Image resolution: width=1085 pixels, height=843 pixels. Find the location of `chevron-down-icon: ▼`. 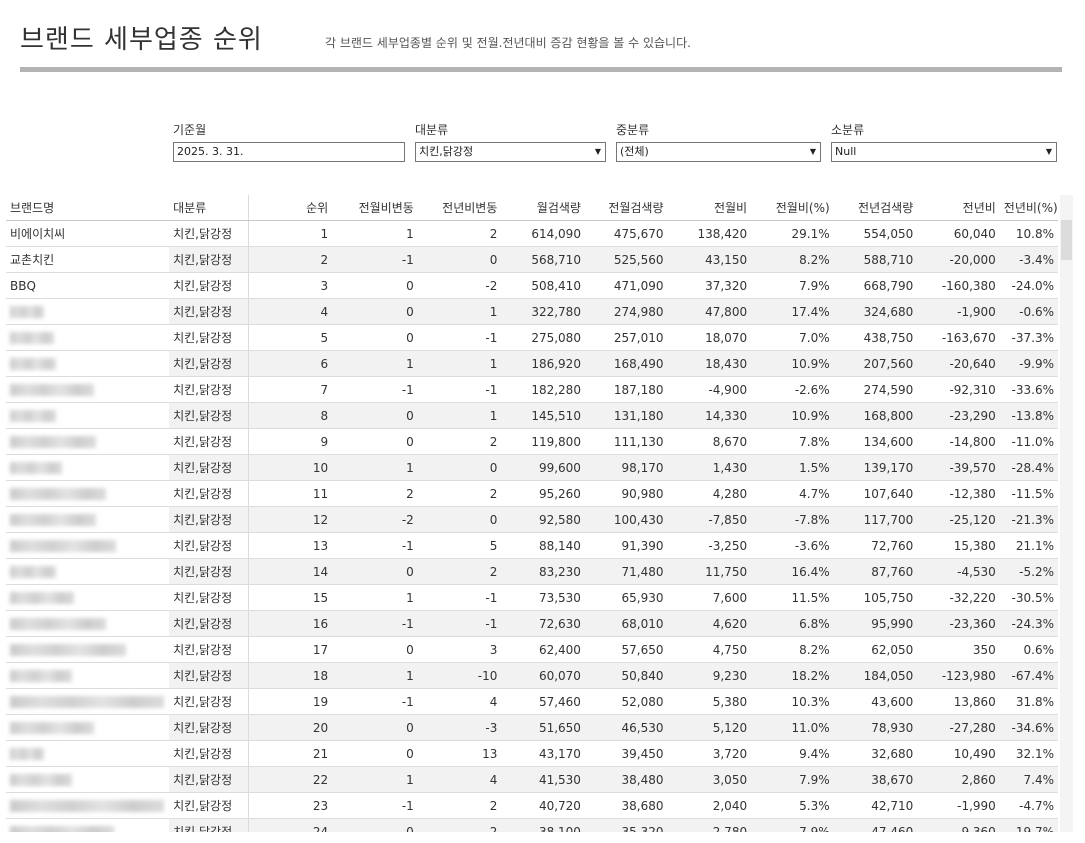

chevron-down-icon: ▼ is located at coordinates (812, 151).